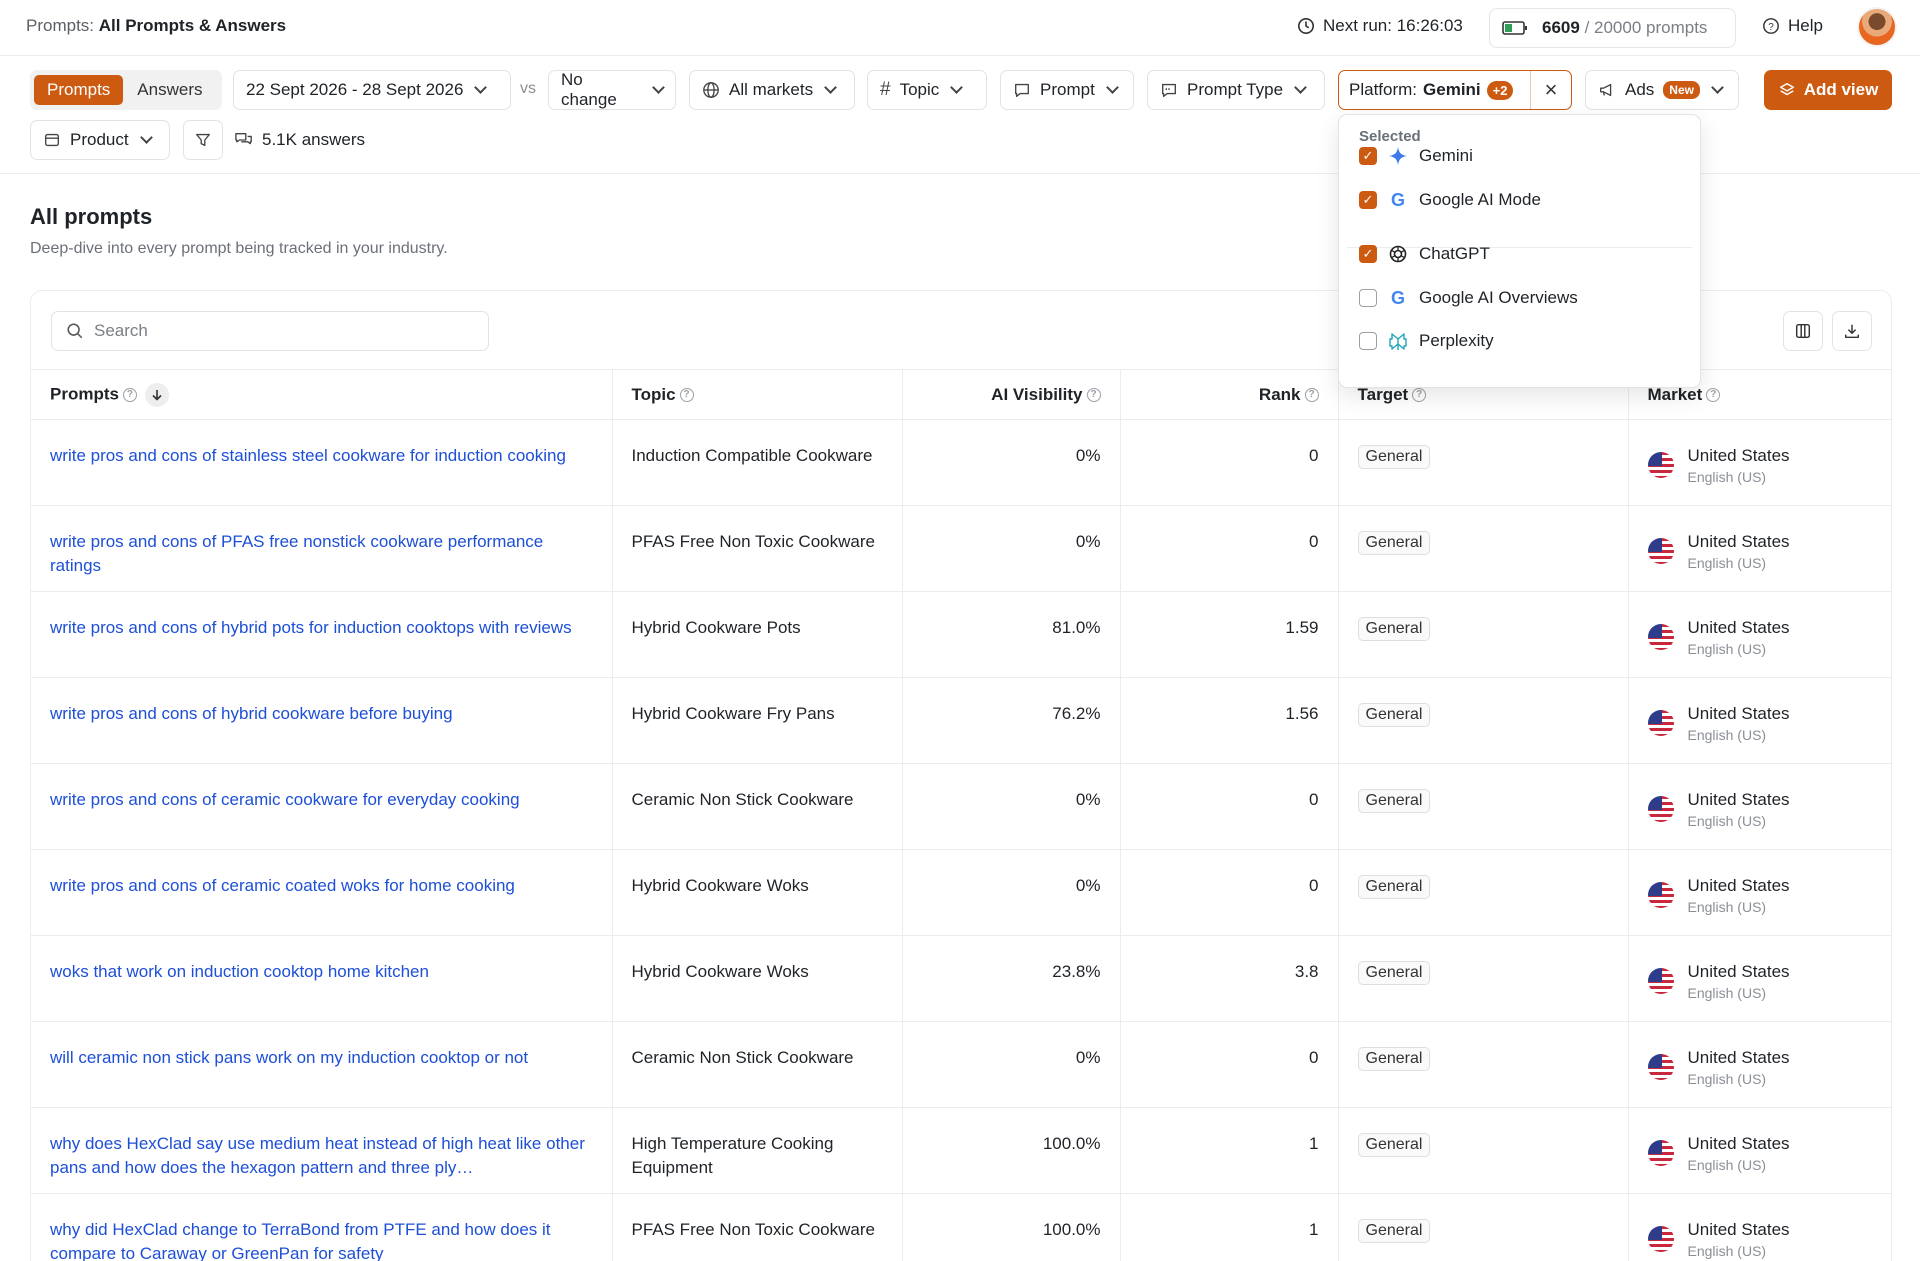  I want to click on prompt-quota: 6609 / 20000 prompts, so click(1612, 28).